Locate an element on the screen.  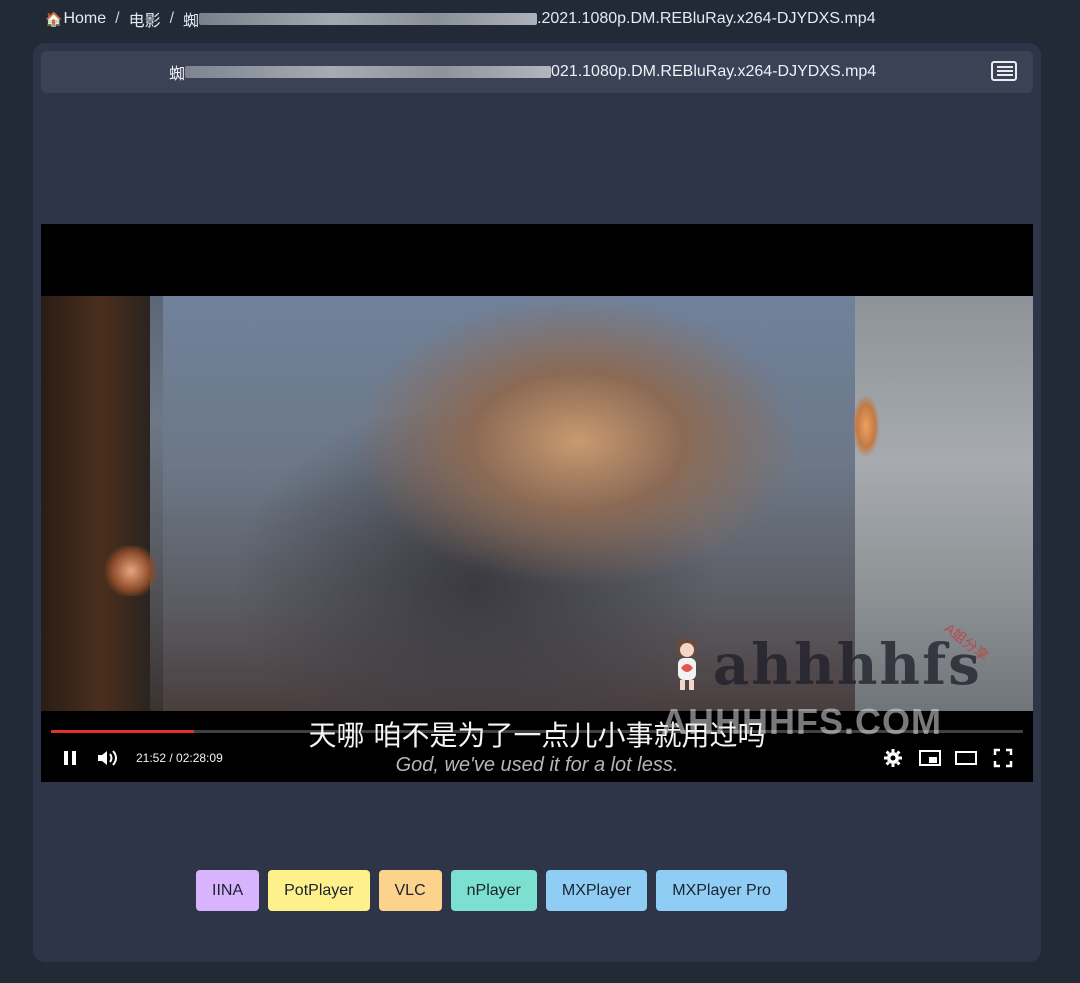
pip-icon is located at coordinates (930, 758).